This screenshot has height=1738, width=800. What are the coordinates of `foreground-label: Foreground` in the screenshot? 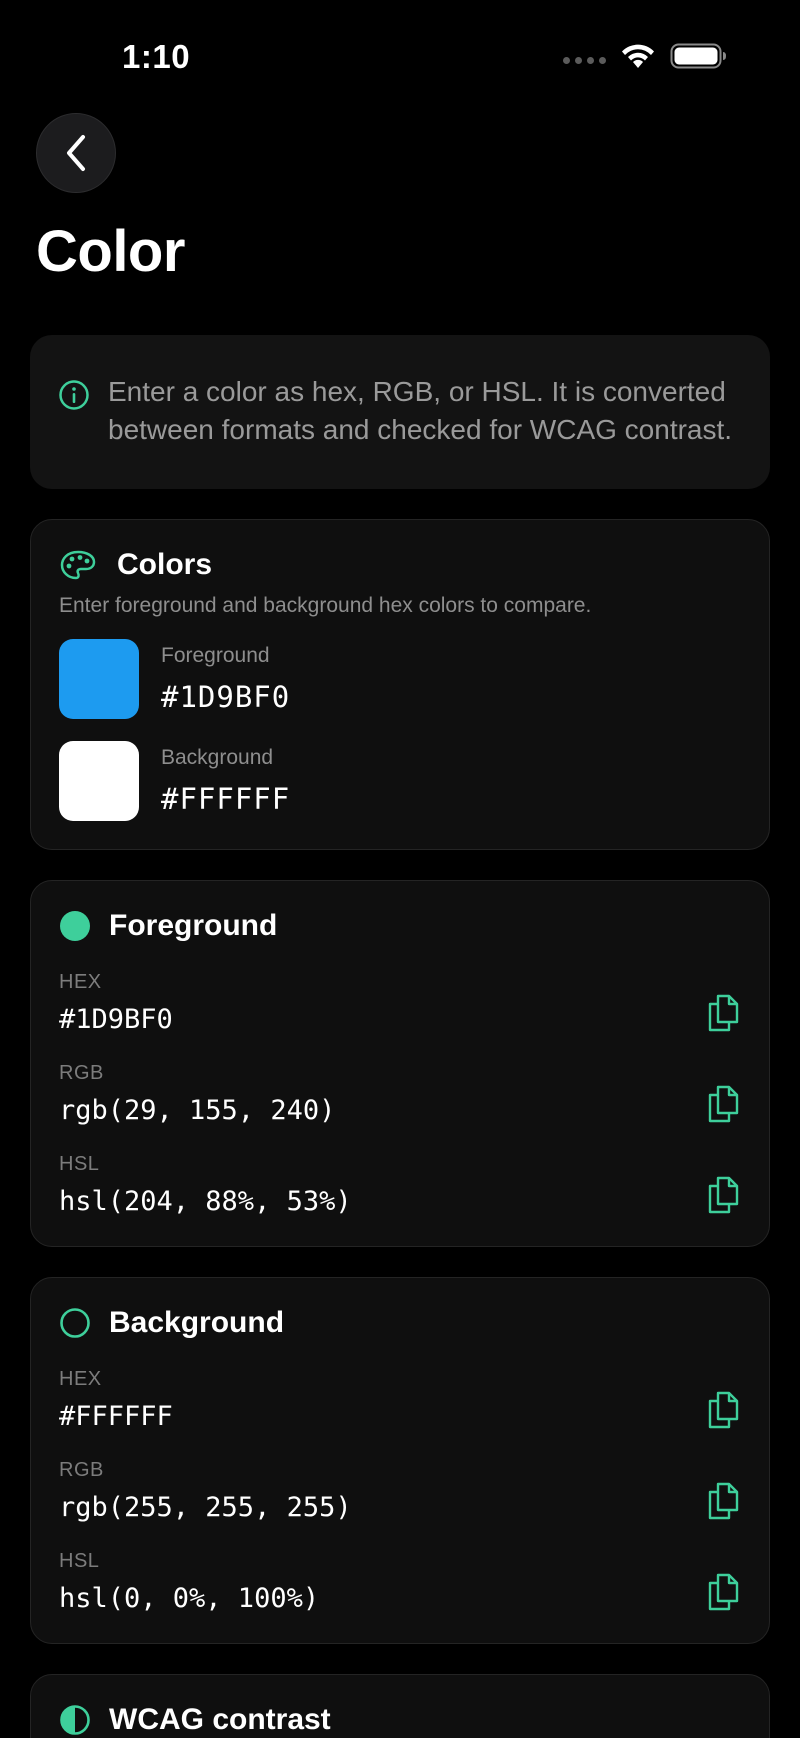 It's located at (215, 655).